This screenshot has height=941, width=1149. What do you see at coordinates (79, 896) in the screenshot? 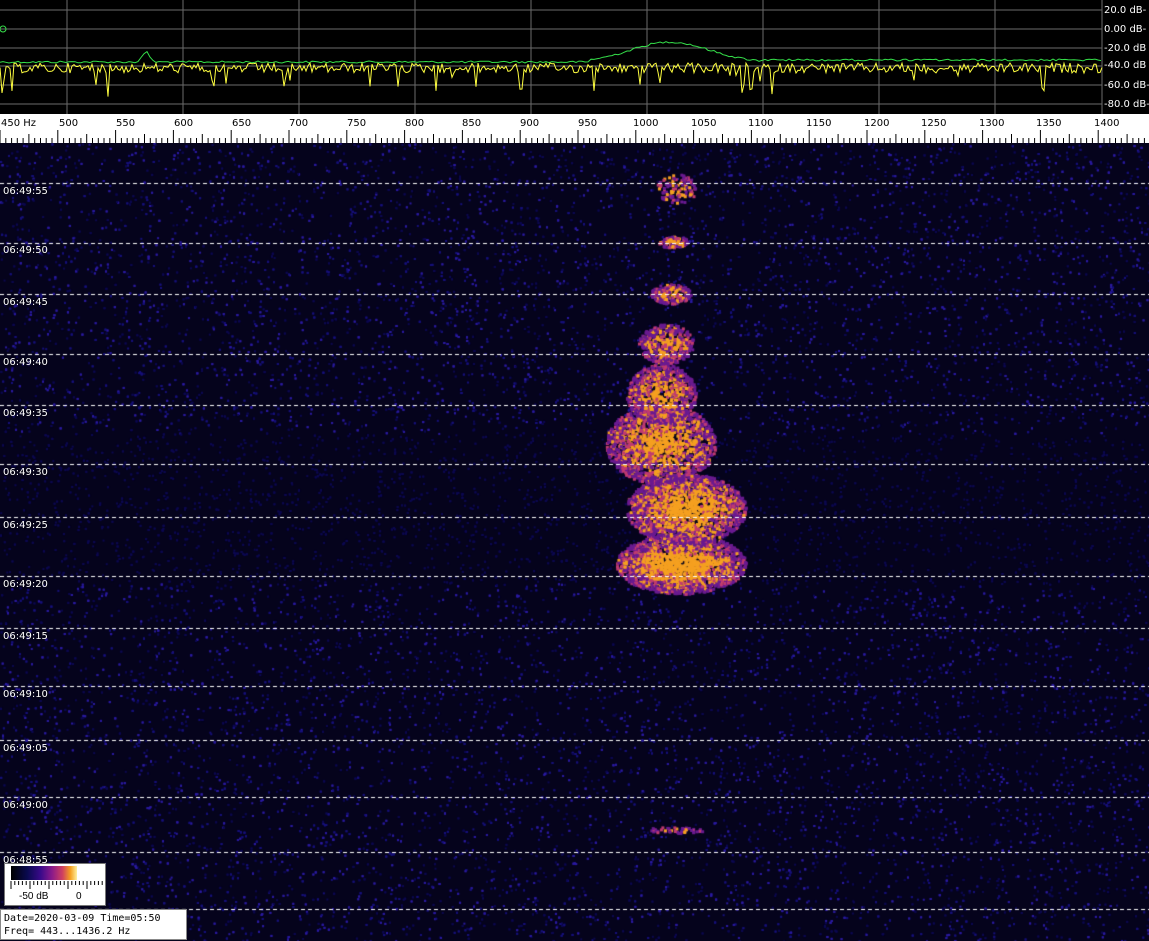
I see `color-scale-high-label: 0` at bounding box center [79, 896].